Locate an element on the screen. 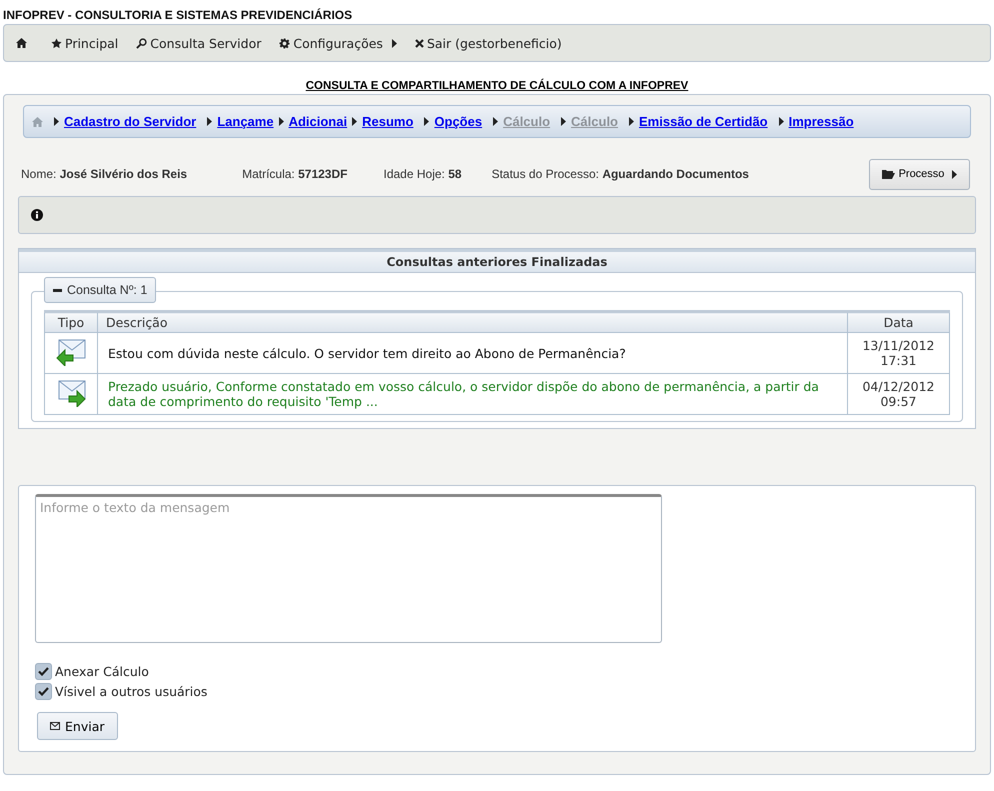 The height and width of the screenshot is (791, 994). gear-icon is located at coordinates (284, 43).